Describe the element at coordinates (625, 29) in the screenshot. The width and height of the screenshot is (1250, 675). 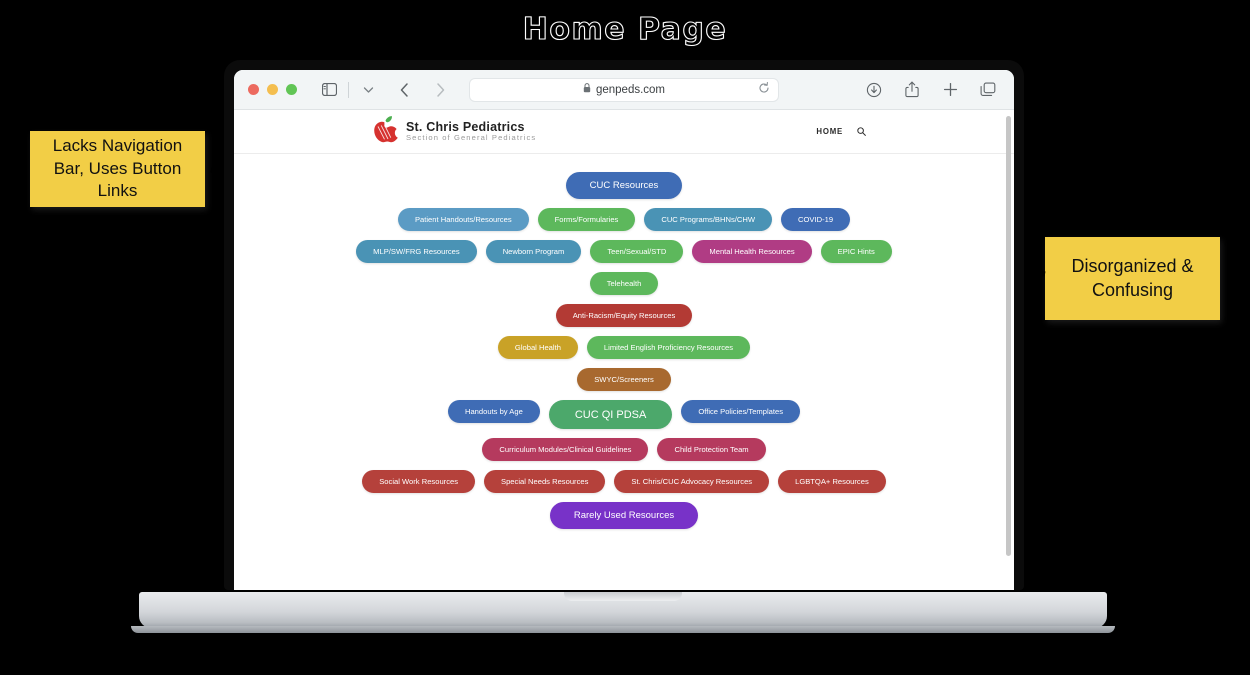
I see `page-title: Home Page` at that location.